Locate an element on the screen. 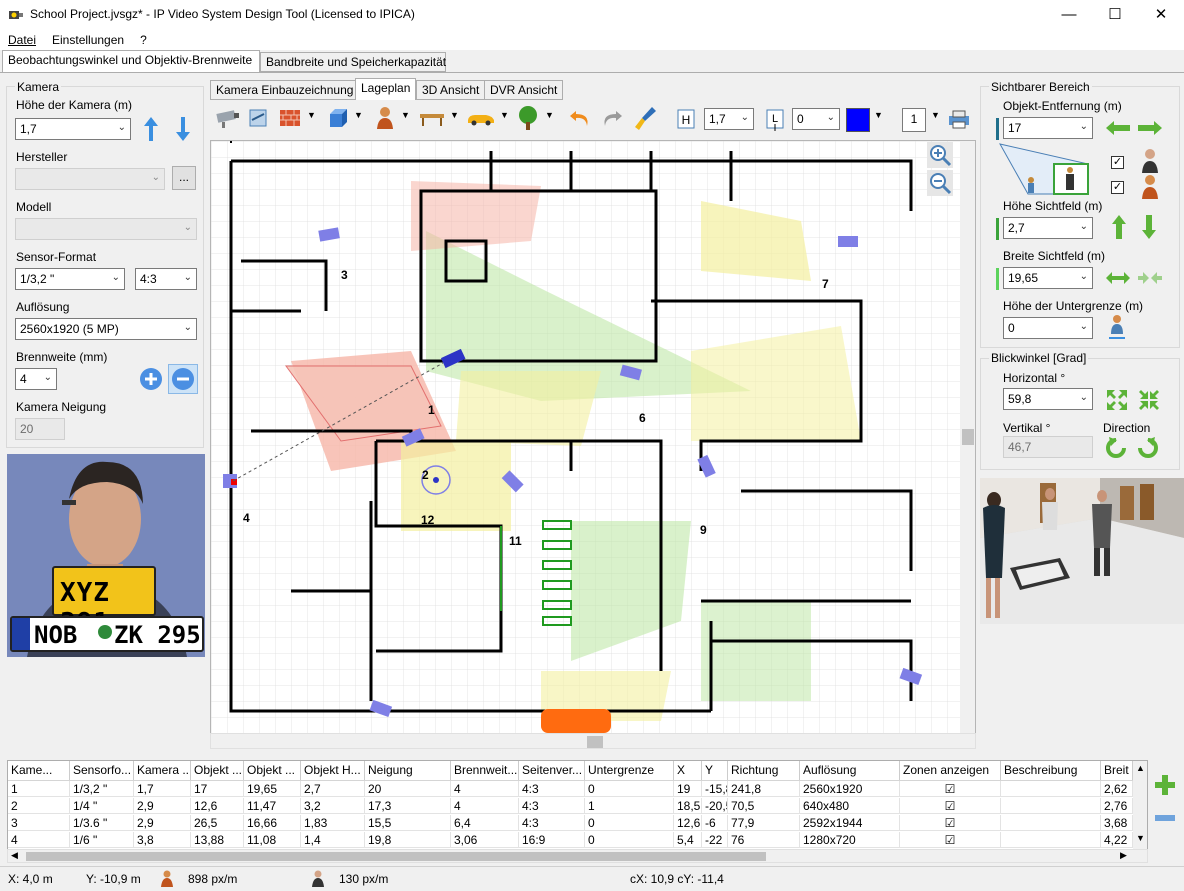  column-header: Neigung is located at coordinates (408, 770).